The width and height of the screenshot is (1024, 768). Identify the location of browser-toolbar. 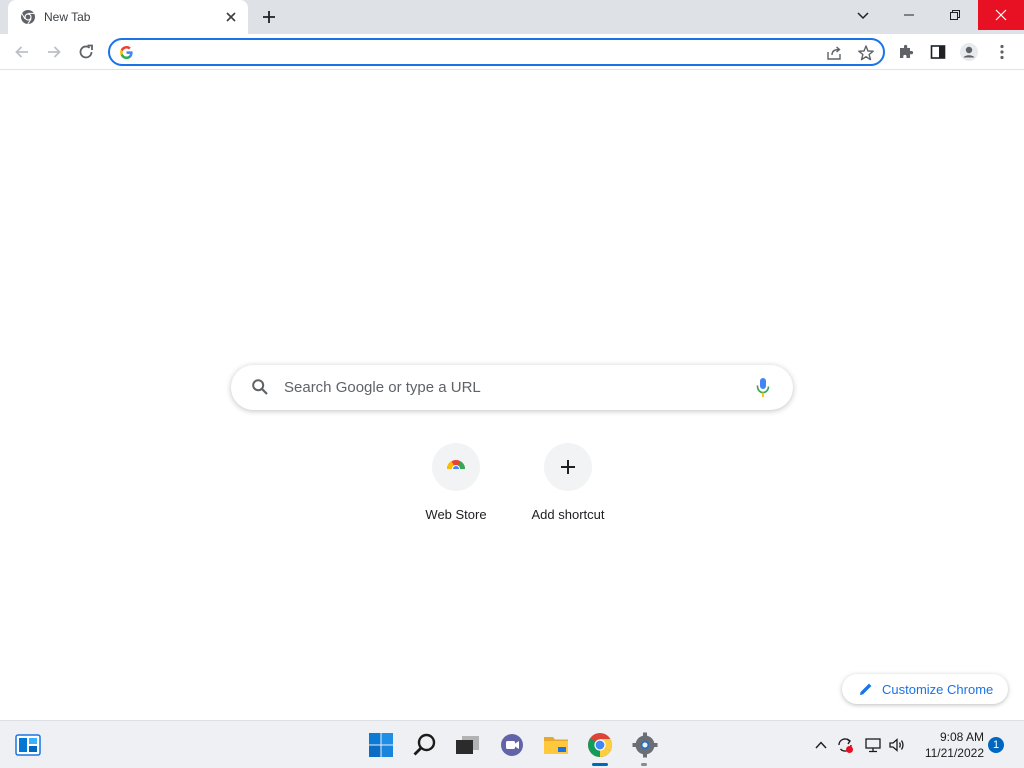
(512, 52).